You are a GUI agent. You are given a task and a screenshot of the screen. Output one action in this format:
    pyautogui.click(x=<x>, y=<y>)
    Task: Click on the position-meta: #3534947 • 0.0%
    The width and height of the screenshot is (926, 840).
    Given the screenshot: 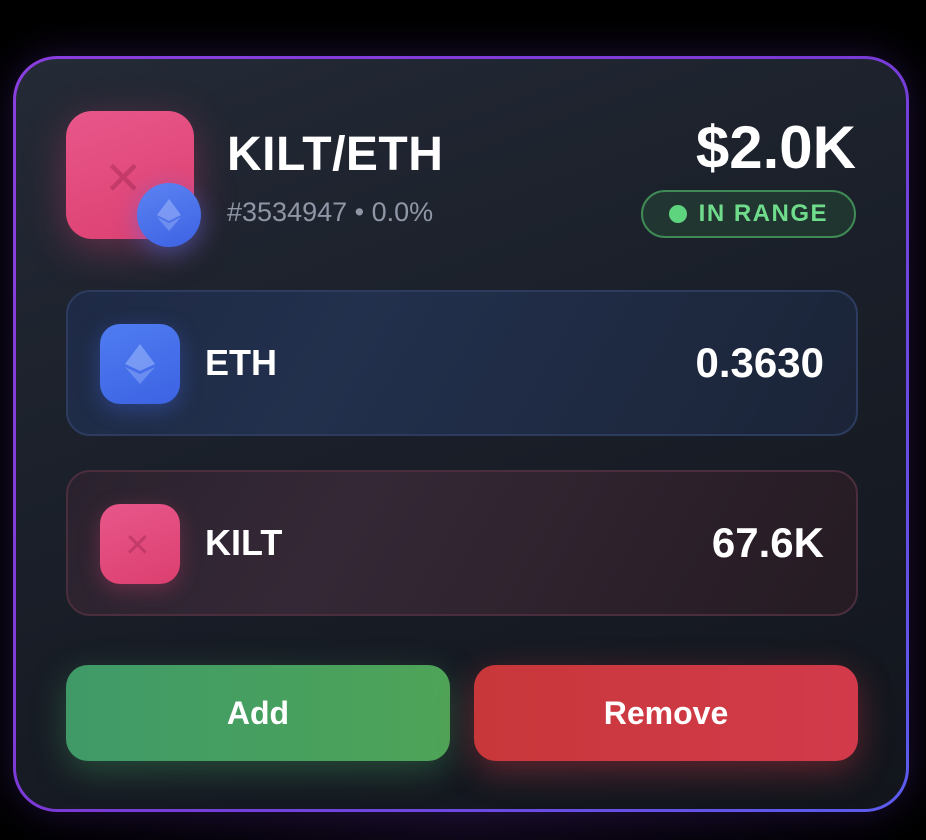 What is the action you would take?
    pyautogui.click(x=330, y=212)
    